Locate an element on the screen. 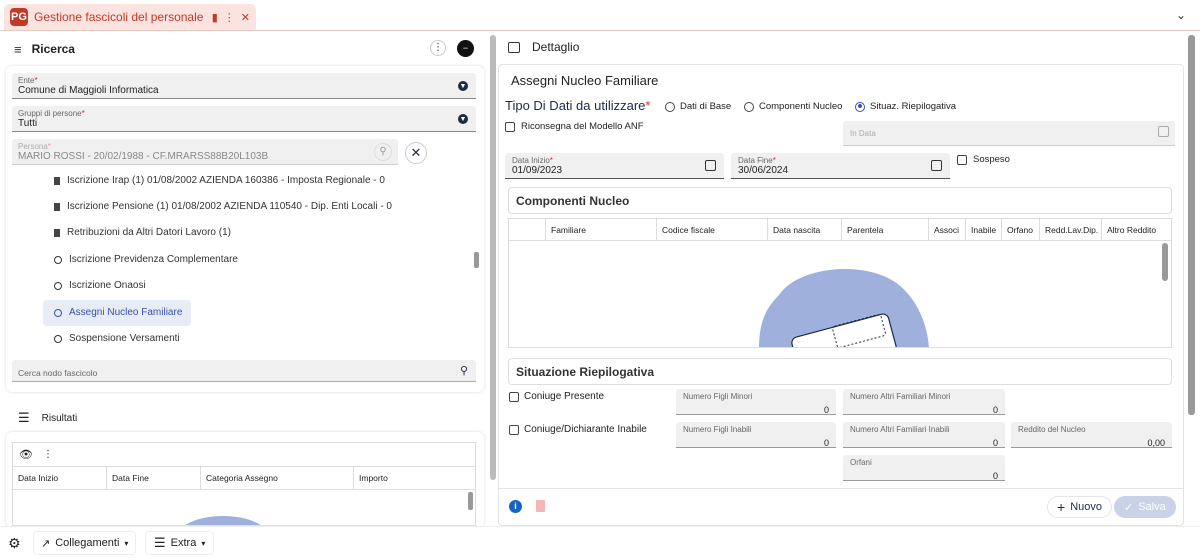 The width and height of the screenshot is (1200, 559). bookmark-icon: ▮ is located at coordinates (215, 17).